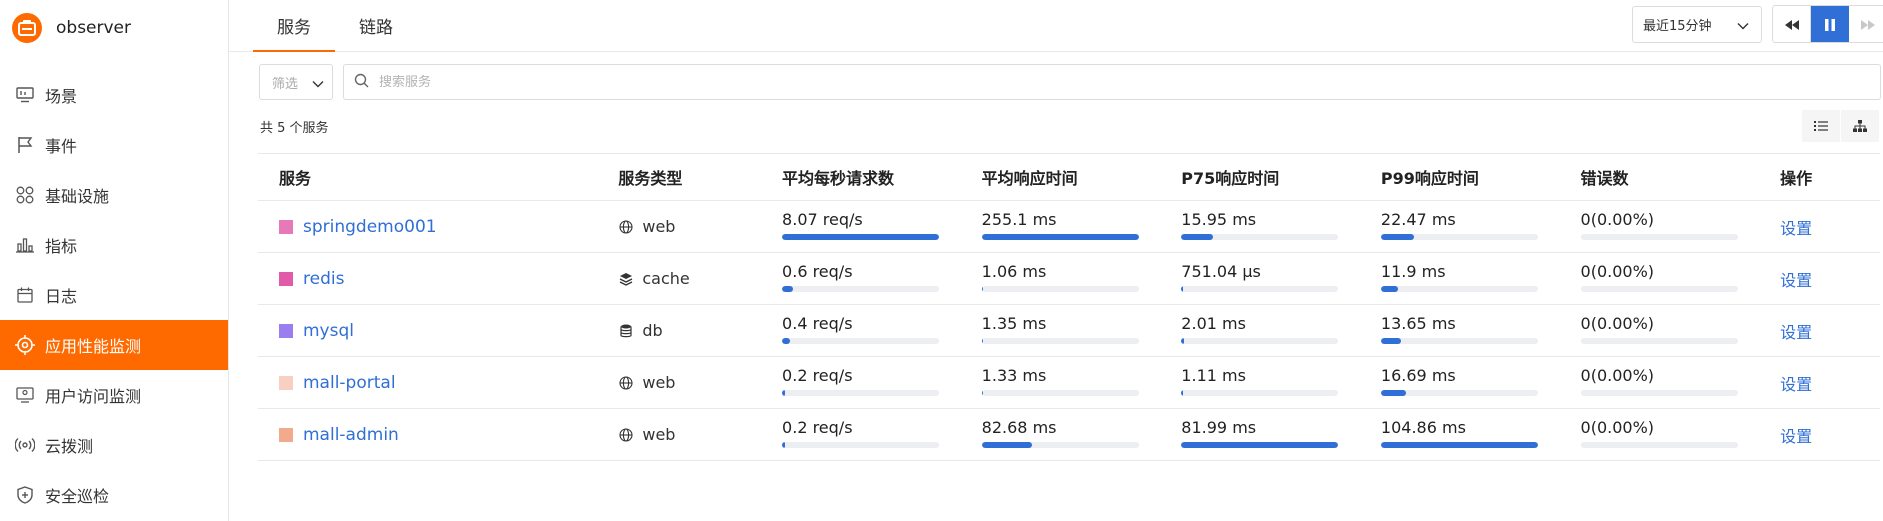  I want to click on service-name-link: mysql, so click(328, 331).